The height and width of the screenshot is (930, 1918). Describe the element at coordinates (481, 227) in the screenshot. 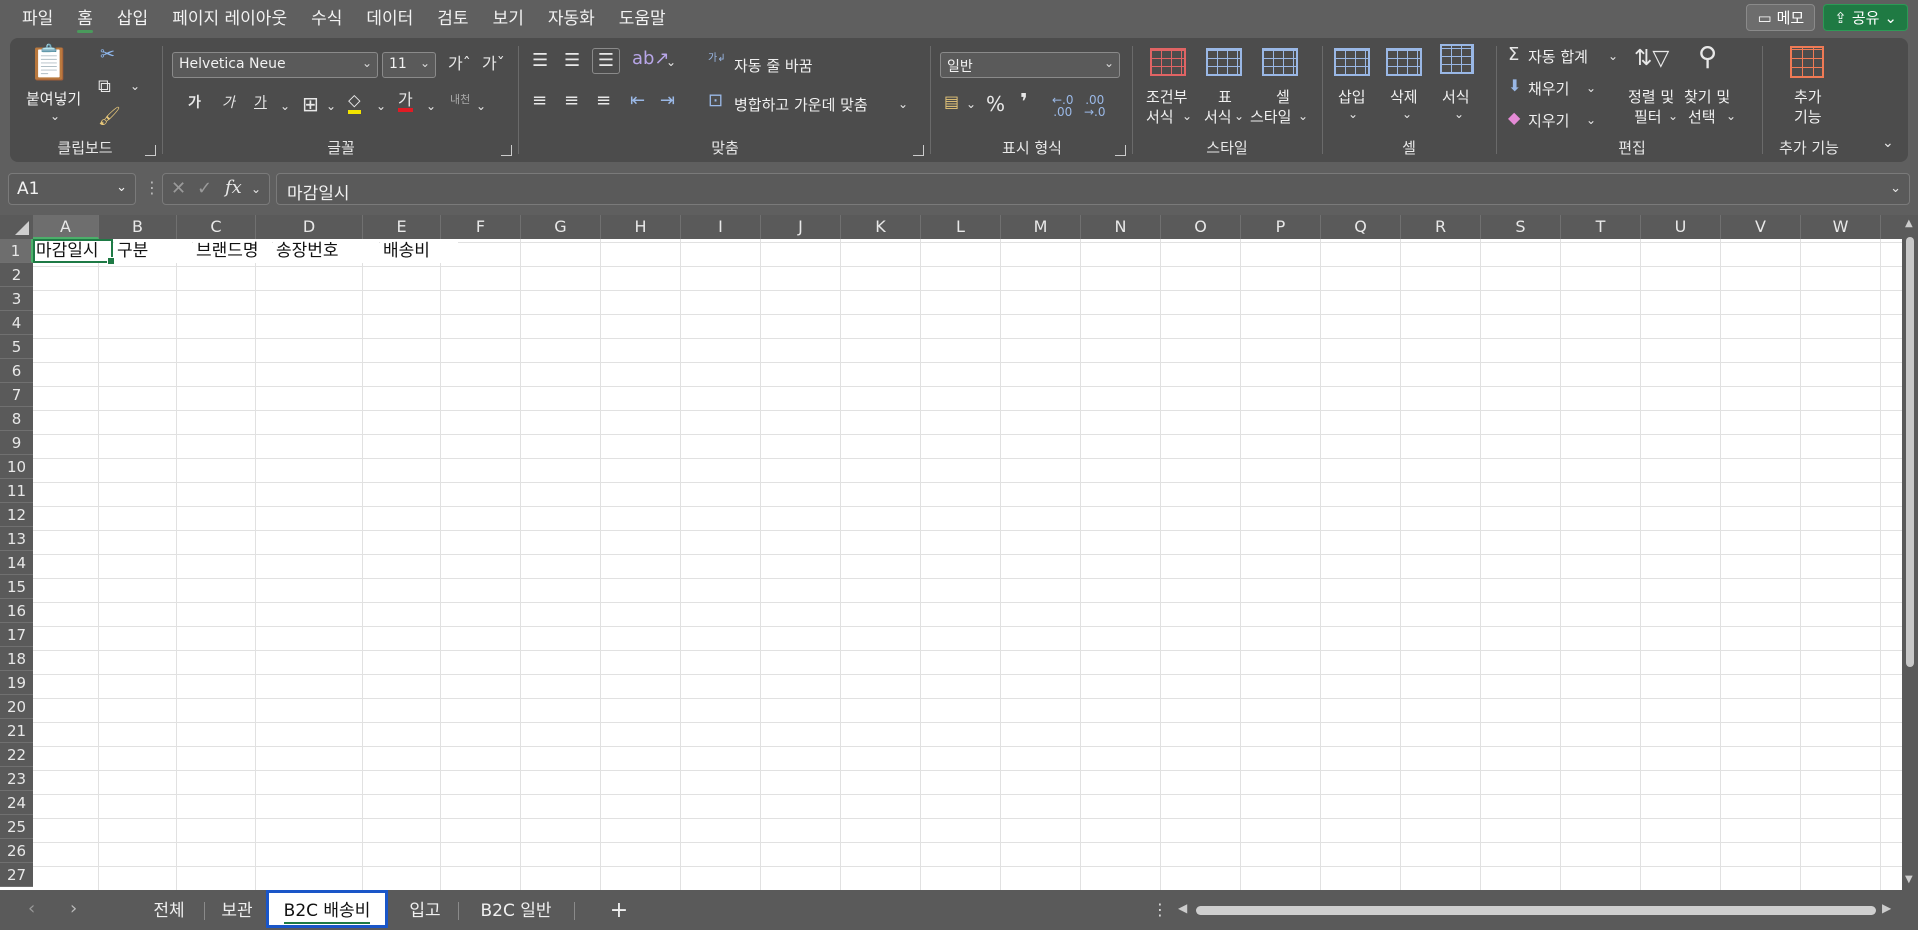

I see `column-header-f: F` at that location.